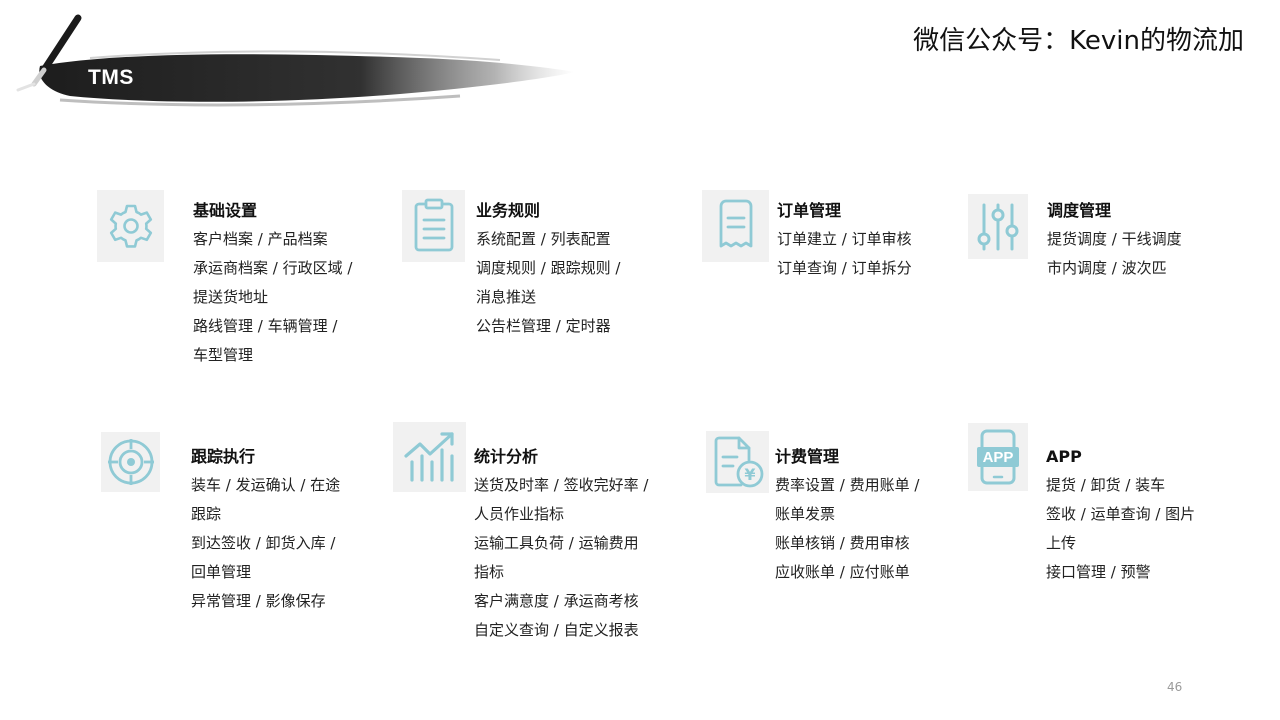 The width and height of the screenshot is (1280, 720). Describe the element at coordinates (273, 268) in the screenshot. I see `card-line: 承运商档案 / 行政区域 /` at that location.